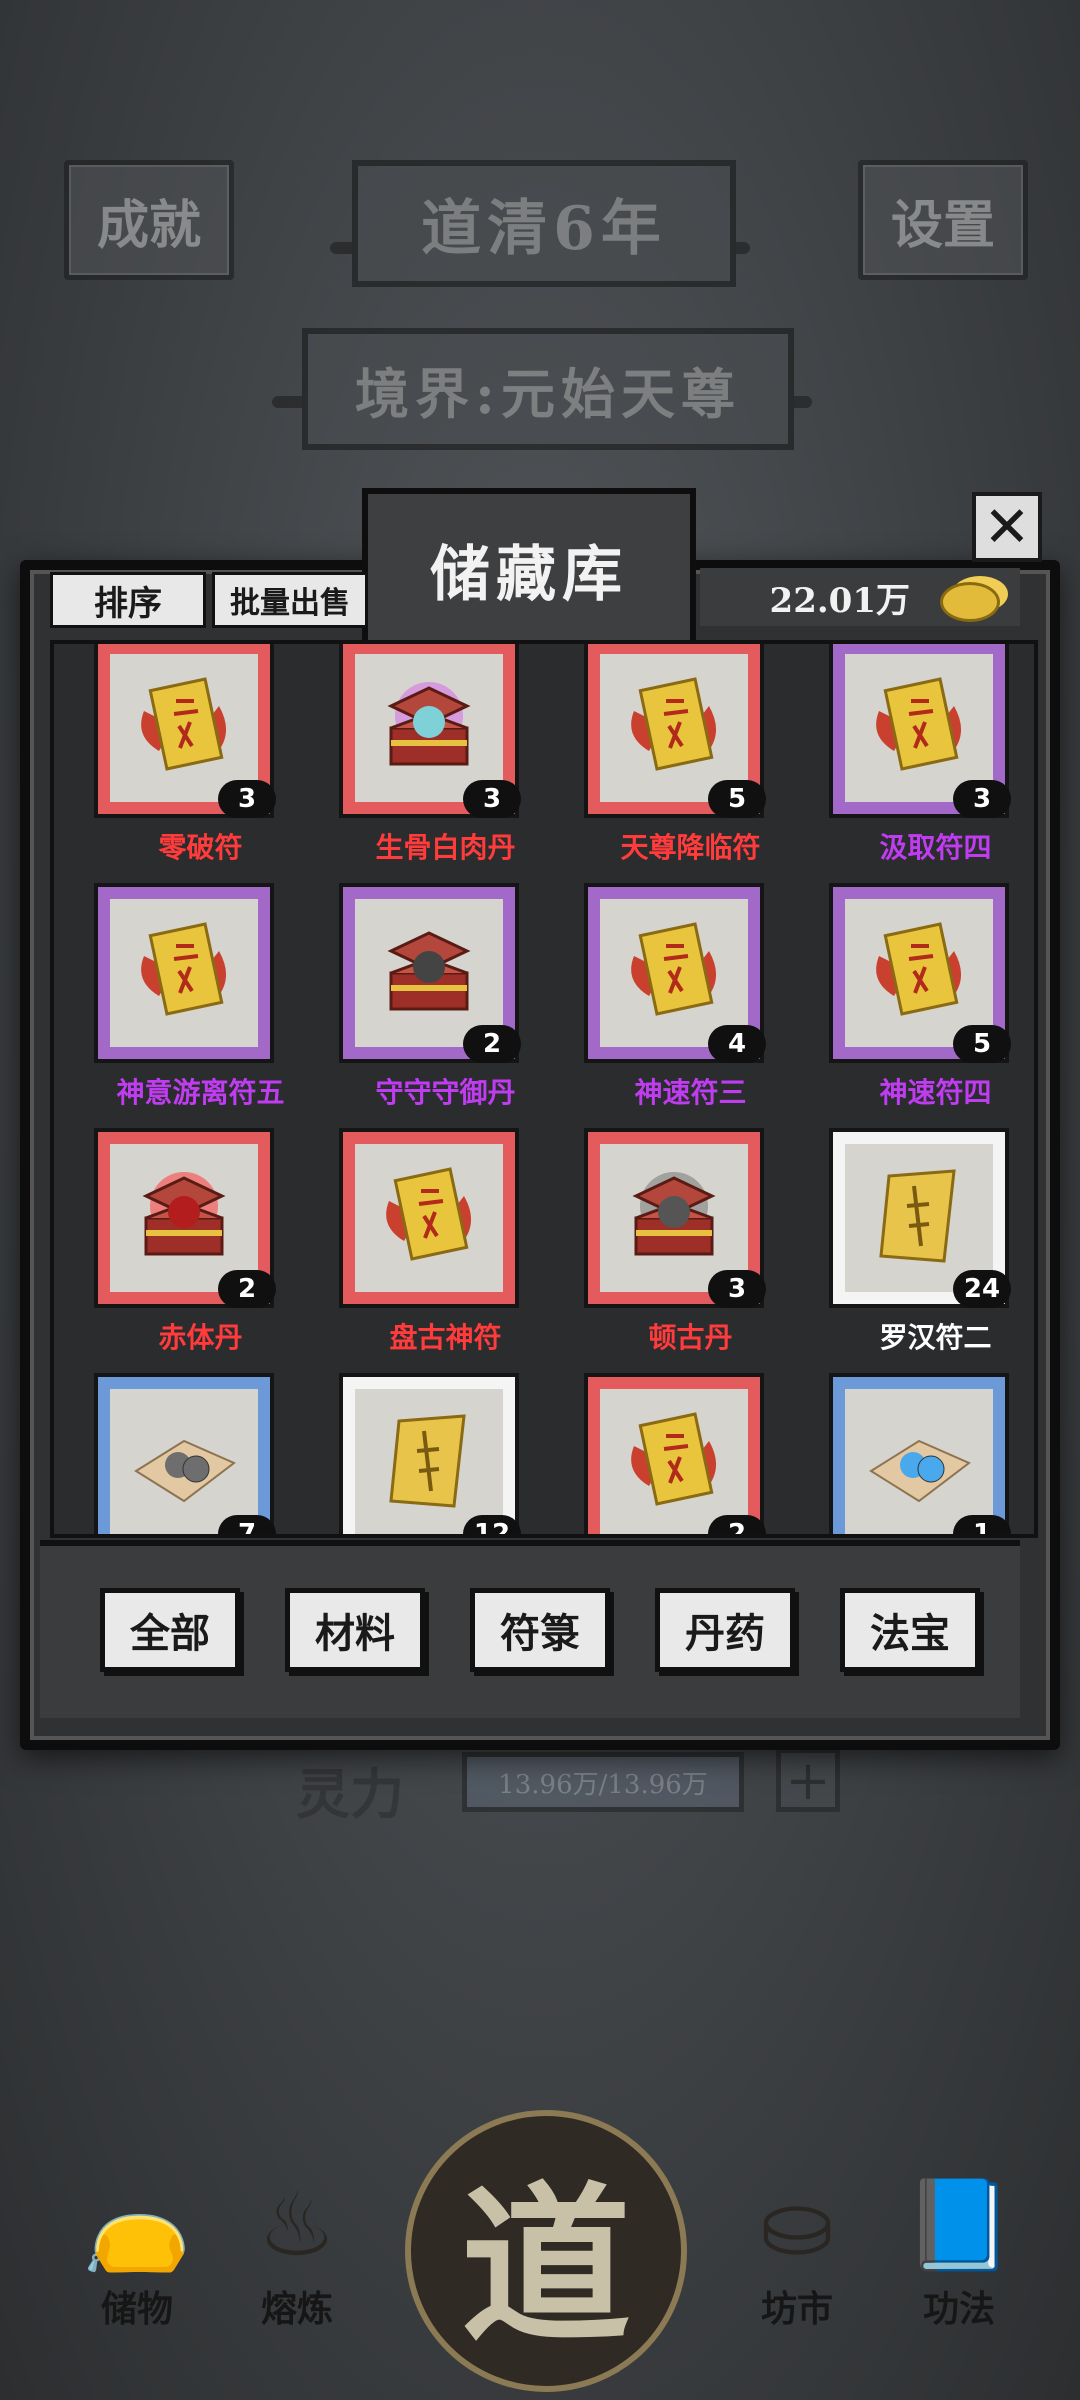 Image resolution: width=1080 pixels, height=2400 pixels. I want to click on item-slot: 24 罗汉符二, so click(923, 1248).